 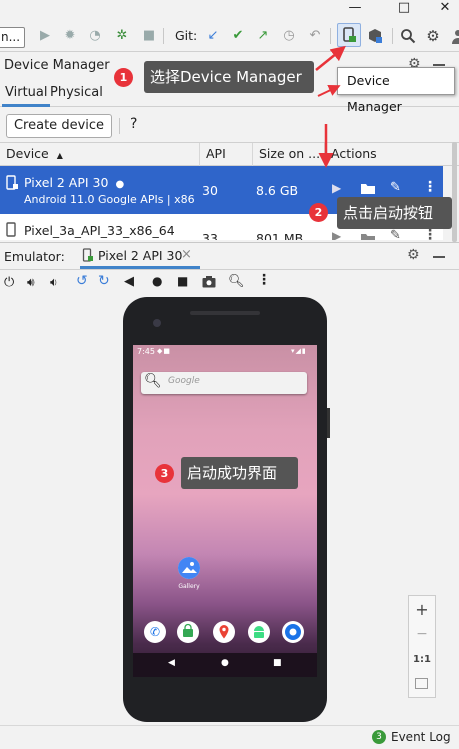 I want to click on arrow-to-tooltip, so click(x=329, y=91).